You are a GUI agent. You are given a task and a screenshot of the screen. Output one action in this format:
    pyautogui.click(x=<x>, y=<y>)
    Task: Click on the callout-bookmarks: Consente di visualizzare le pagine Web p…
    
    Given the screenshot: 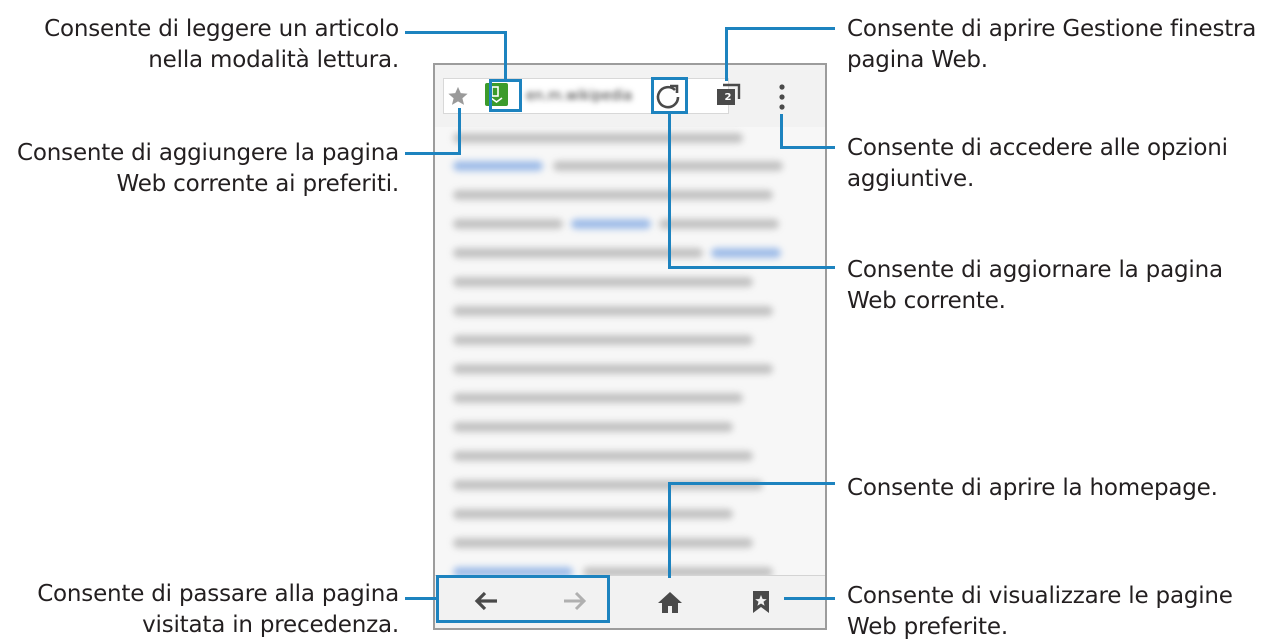 What is the action you would take?
    pyautogui.click(x=1040, y=612)
    